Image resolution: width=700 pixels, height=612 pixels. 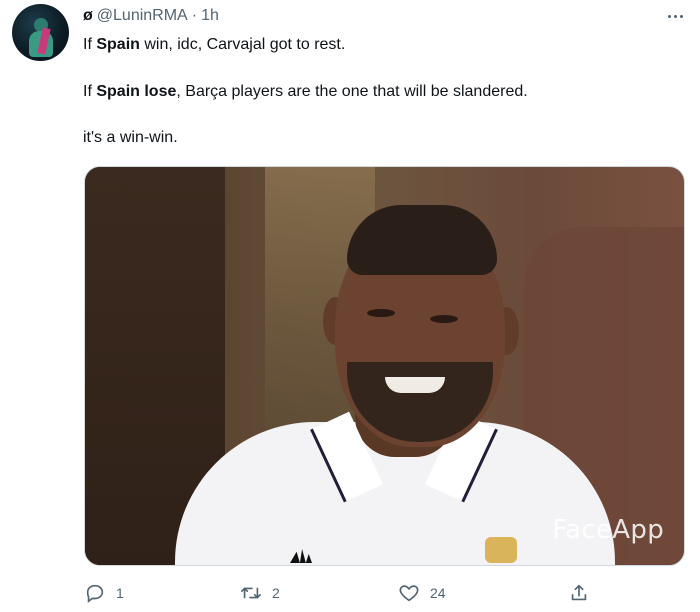 I want to click on action-bar: 1 2 24, so click(x=350, y=593).